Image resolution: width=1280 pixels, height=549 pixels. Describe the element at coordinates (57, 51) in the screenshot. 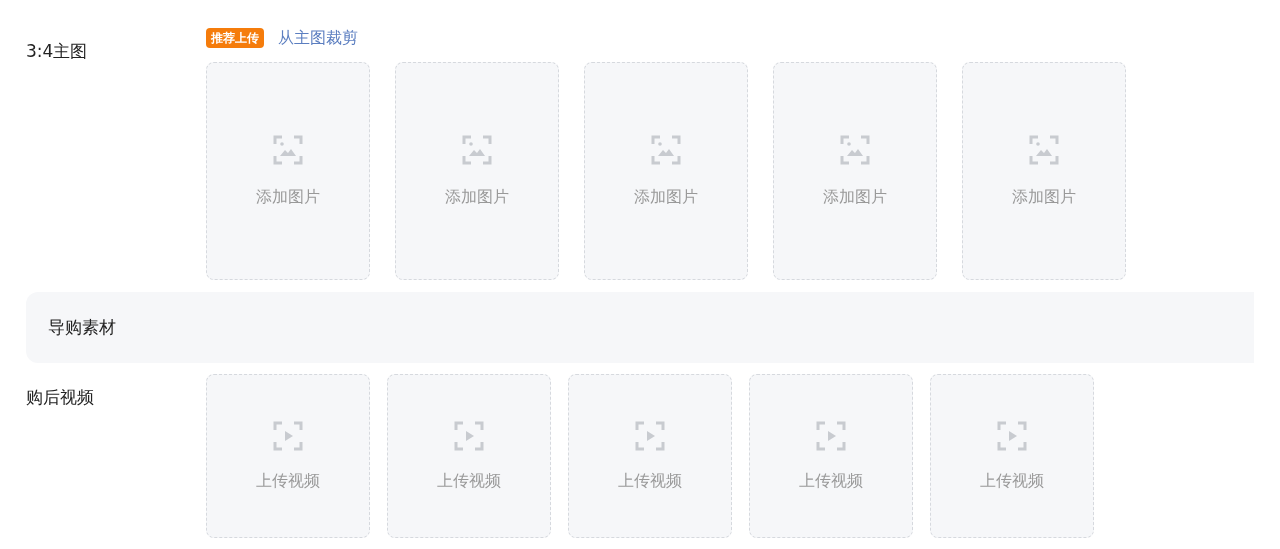

I see `field-label: 3:4主图` at that location.